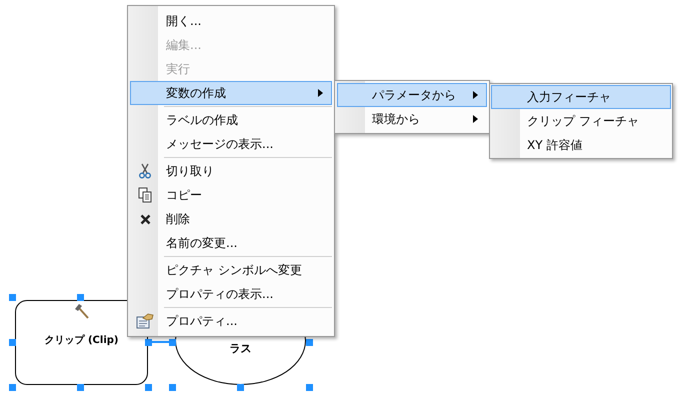  I want to click on menu-item: パラメータから, so click(412, 95).